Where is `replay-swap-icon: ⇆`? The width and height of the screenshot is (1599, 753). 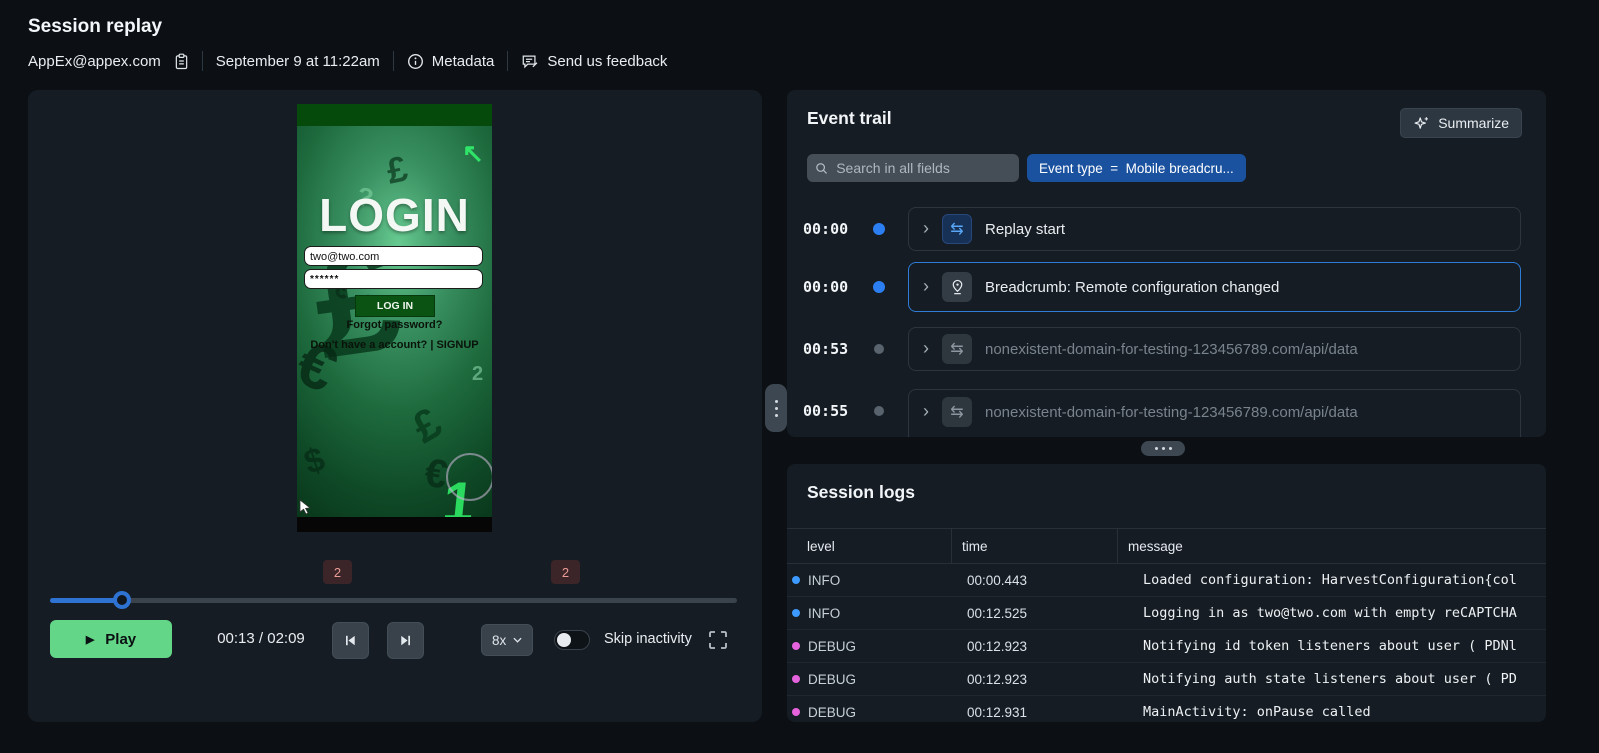
replay-swap-icon: ⇆ is located at coordinates (957, 229).